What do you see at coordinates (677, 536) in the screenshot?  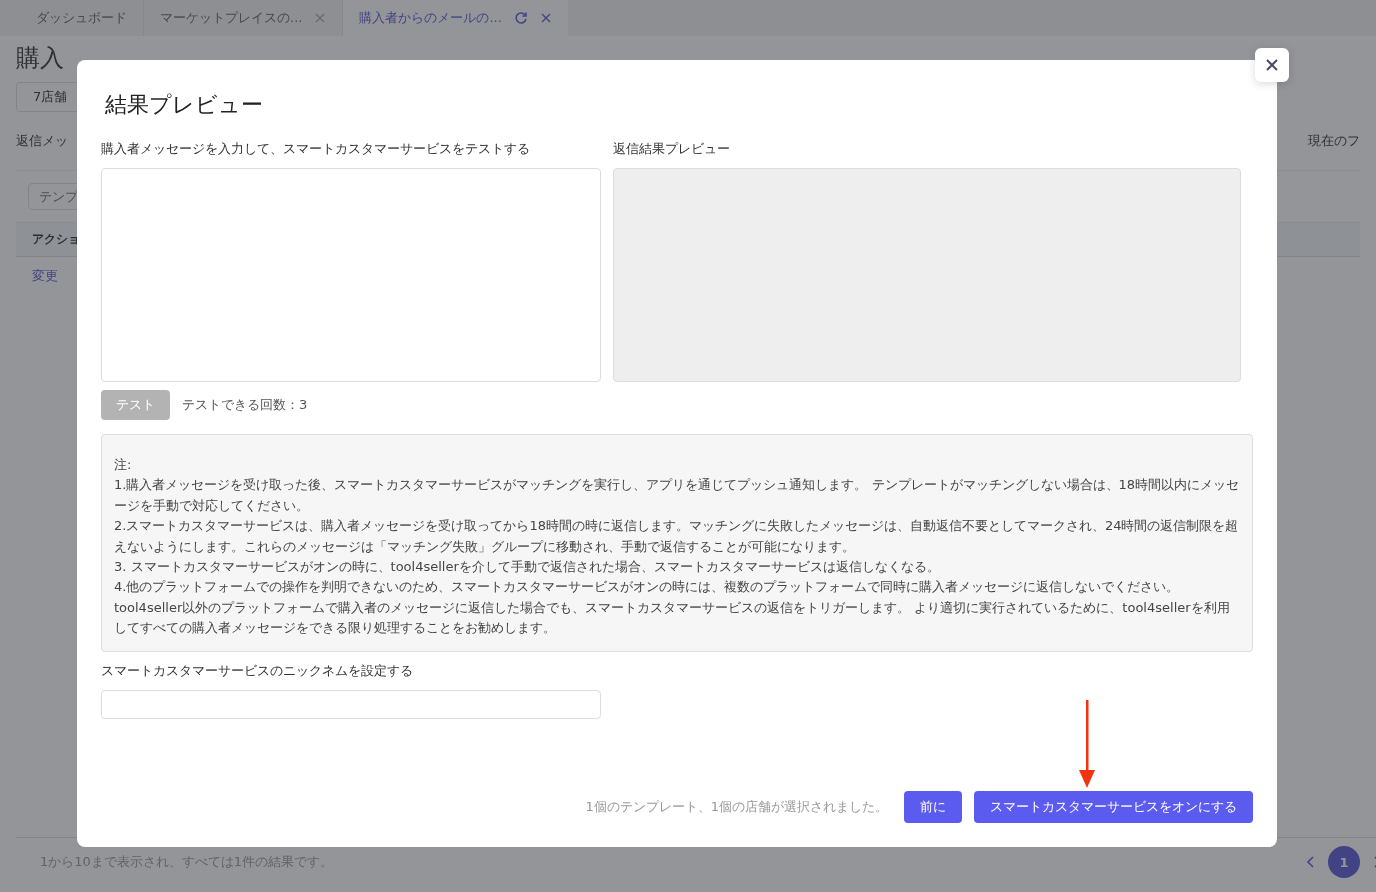 I see `note-text: 2.スマートカスタマーサービスは、購入者メッセージを受け取ってから18時間の時に返信します。マッチングに失敗したメッセージは、自動返信不要としてマークされ、24時間の返信制限を超えないようにします。これらのメッセージは「マッチング失敗」グループに移動され、手動で返信することが可能になります。` at bounding box center [677, 536].